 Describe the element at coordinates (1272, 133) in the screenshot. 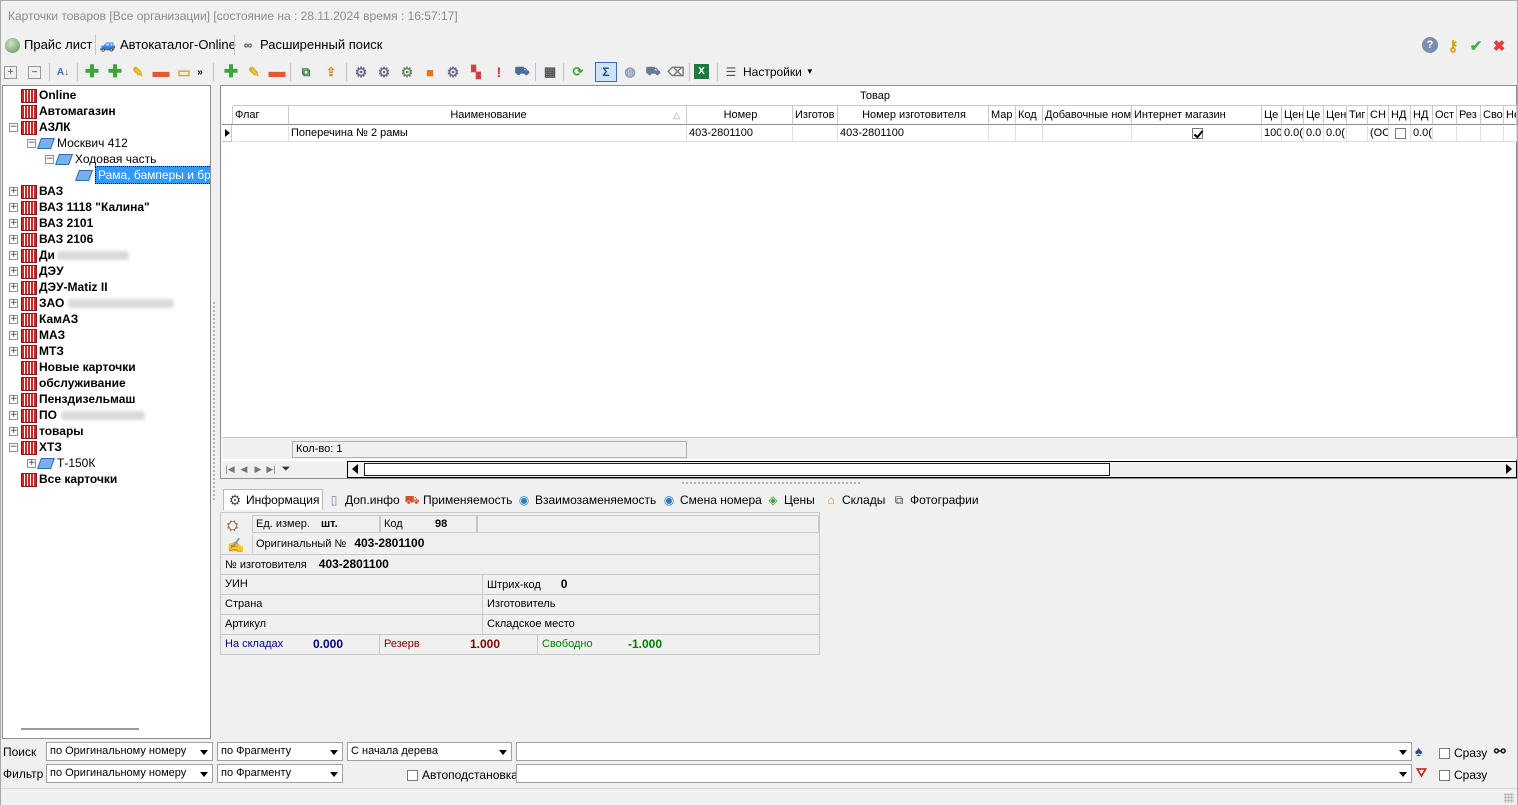

I see `cell-price1: 100` at that location.